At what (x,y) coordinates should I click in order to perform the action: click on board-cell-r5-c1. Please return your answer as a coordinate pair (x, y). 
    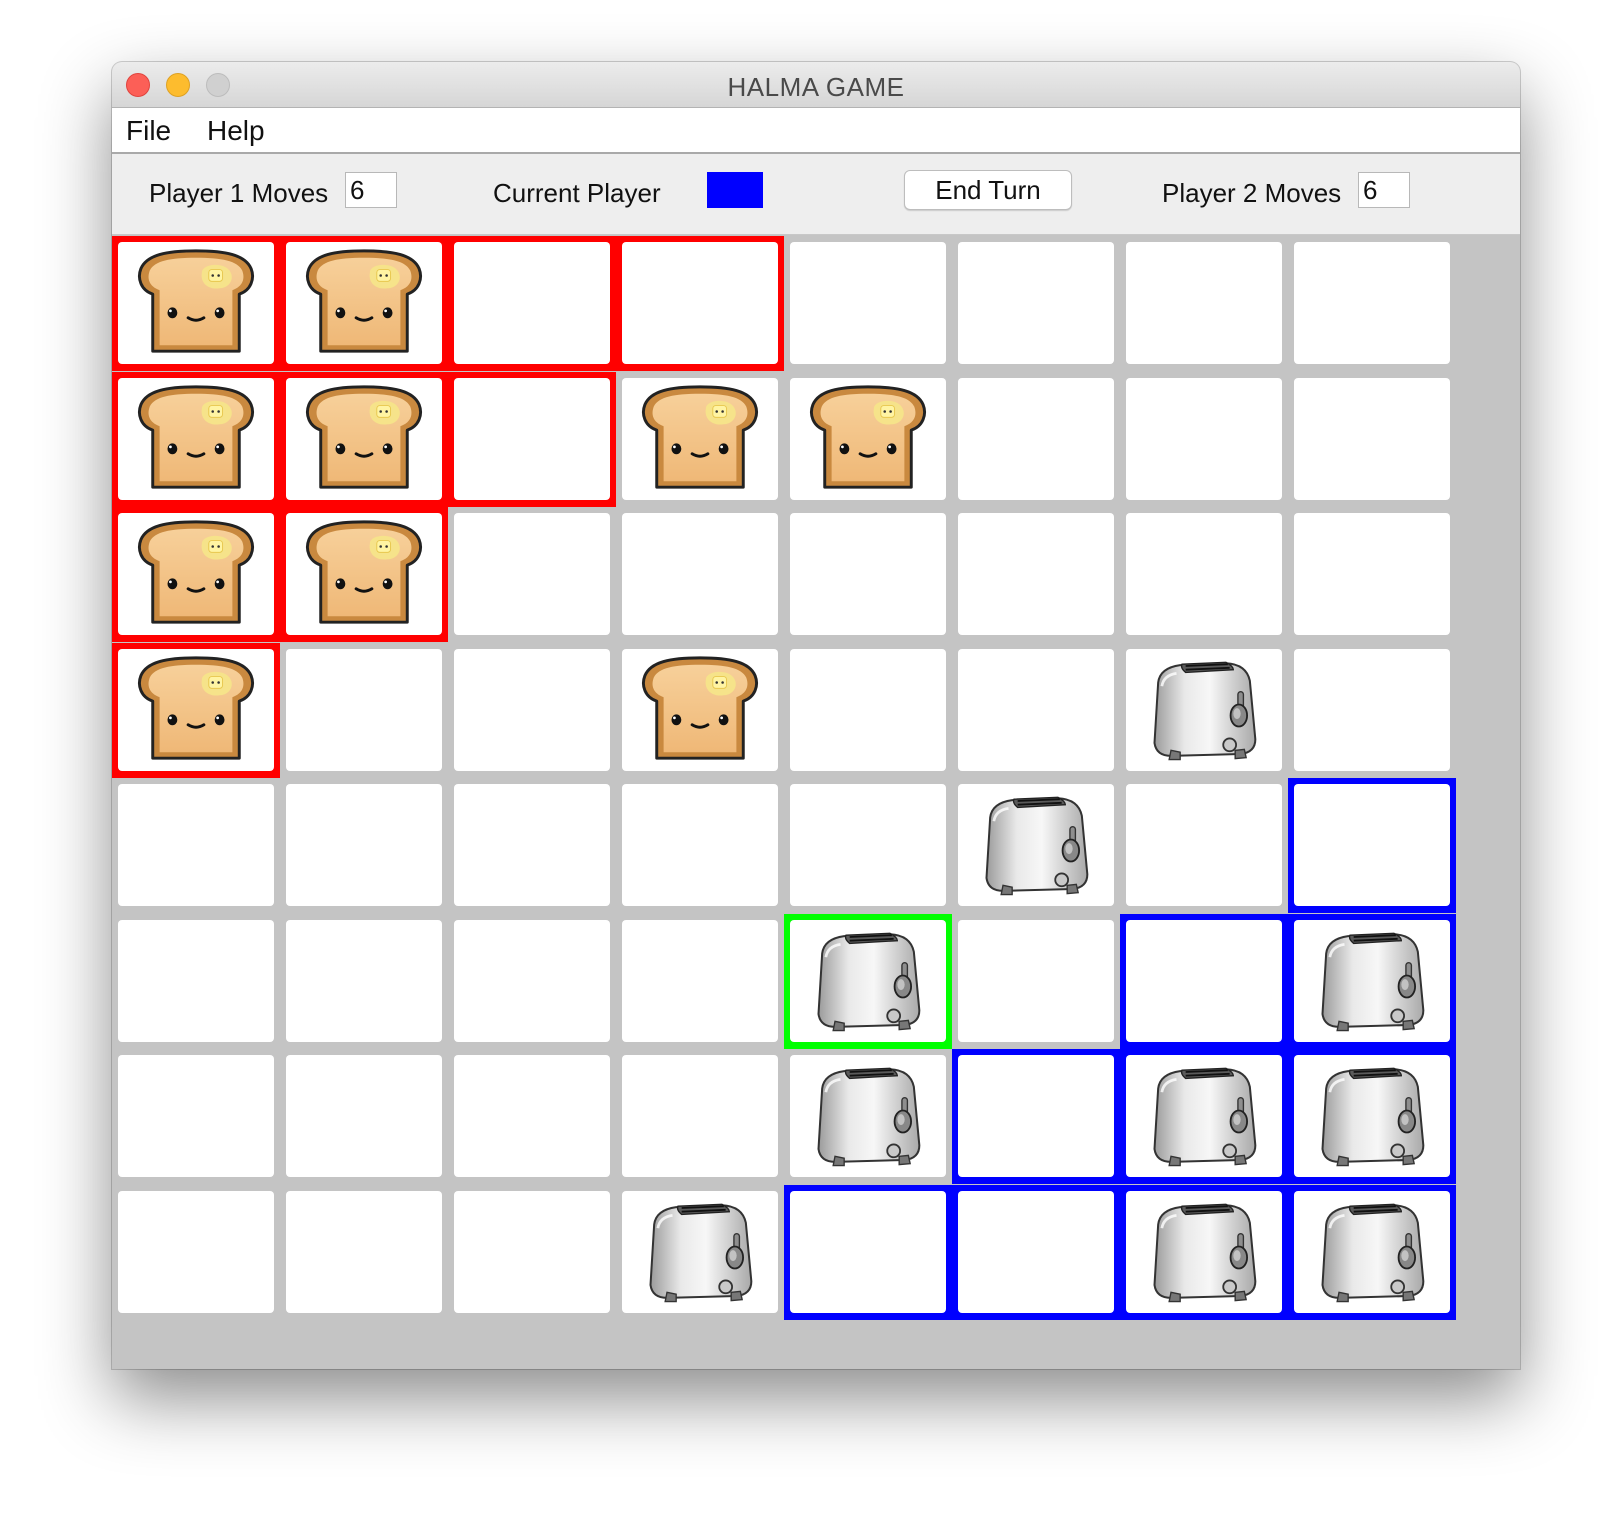
    Looking at the image, I should click on (196, 845).